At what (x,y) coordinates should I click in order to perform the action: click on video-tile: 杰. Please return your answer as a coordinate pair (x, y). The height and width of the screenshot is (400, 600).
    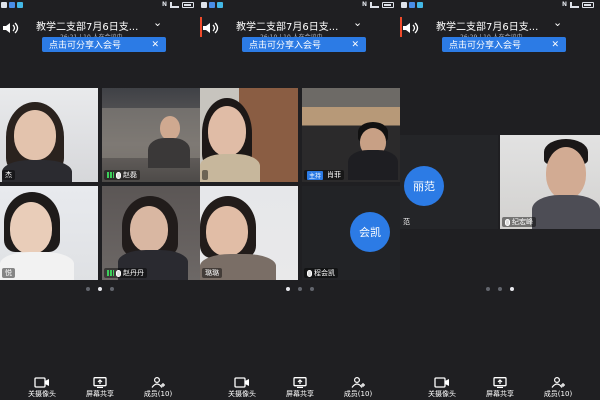
    Looking at the image, I should click on (49, 135).